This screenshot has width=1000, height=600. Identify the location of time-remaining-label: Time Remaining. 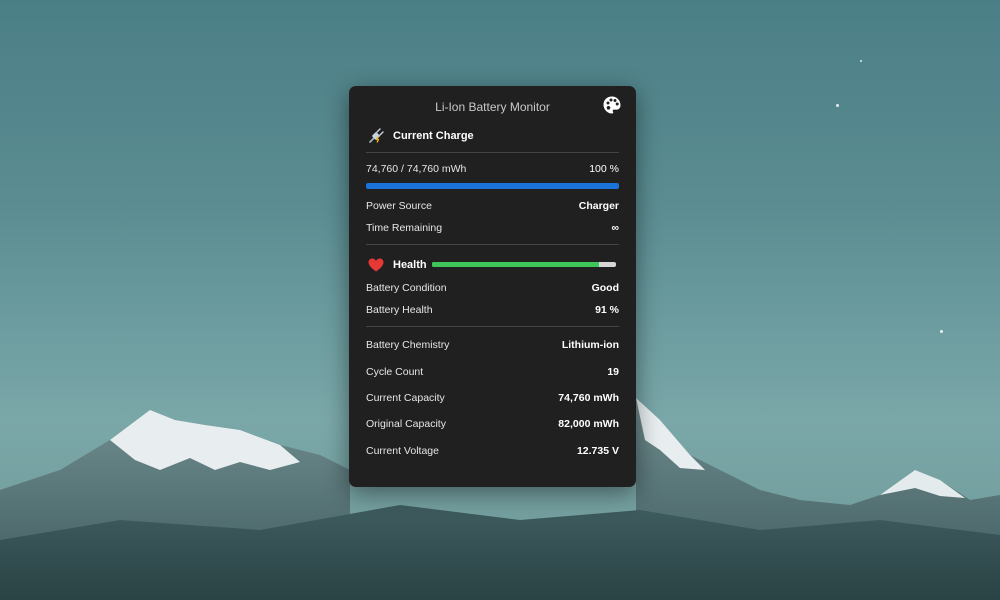
(404, 228).